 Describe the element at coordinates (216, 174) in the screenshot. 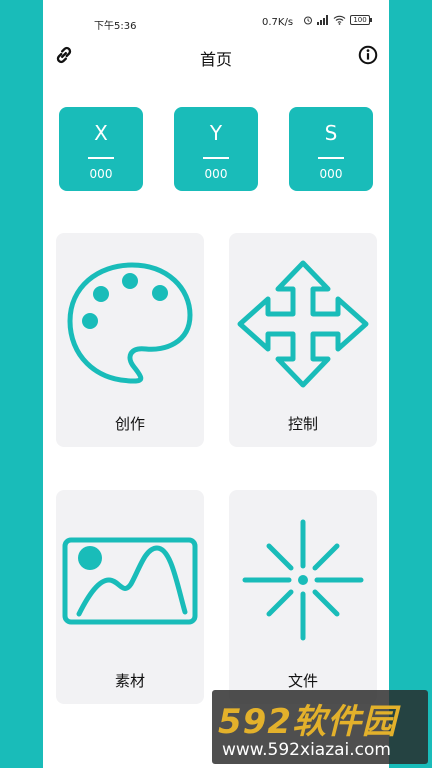

I see `coord-y-value: 000` at that location.